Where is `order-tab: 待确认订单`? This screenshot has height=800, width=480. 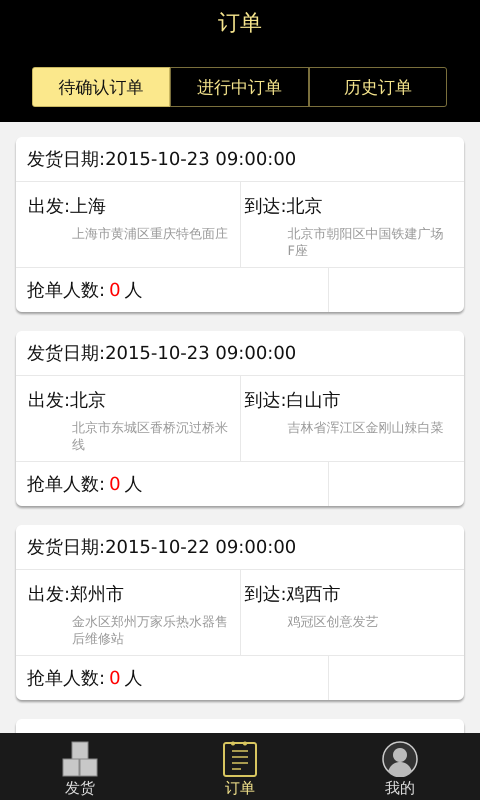 order-tab: 待确认订单 is located at coordinates (101, 87).